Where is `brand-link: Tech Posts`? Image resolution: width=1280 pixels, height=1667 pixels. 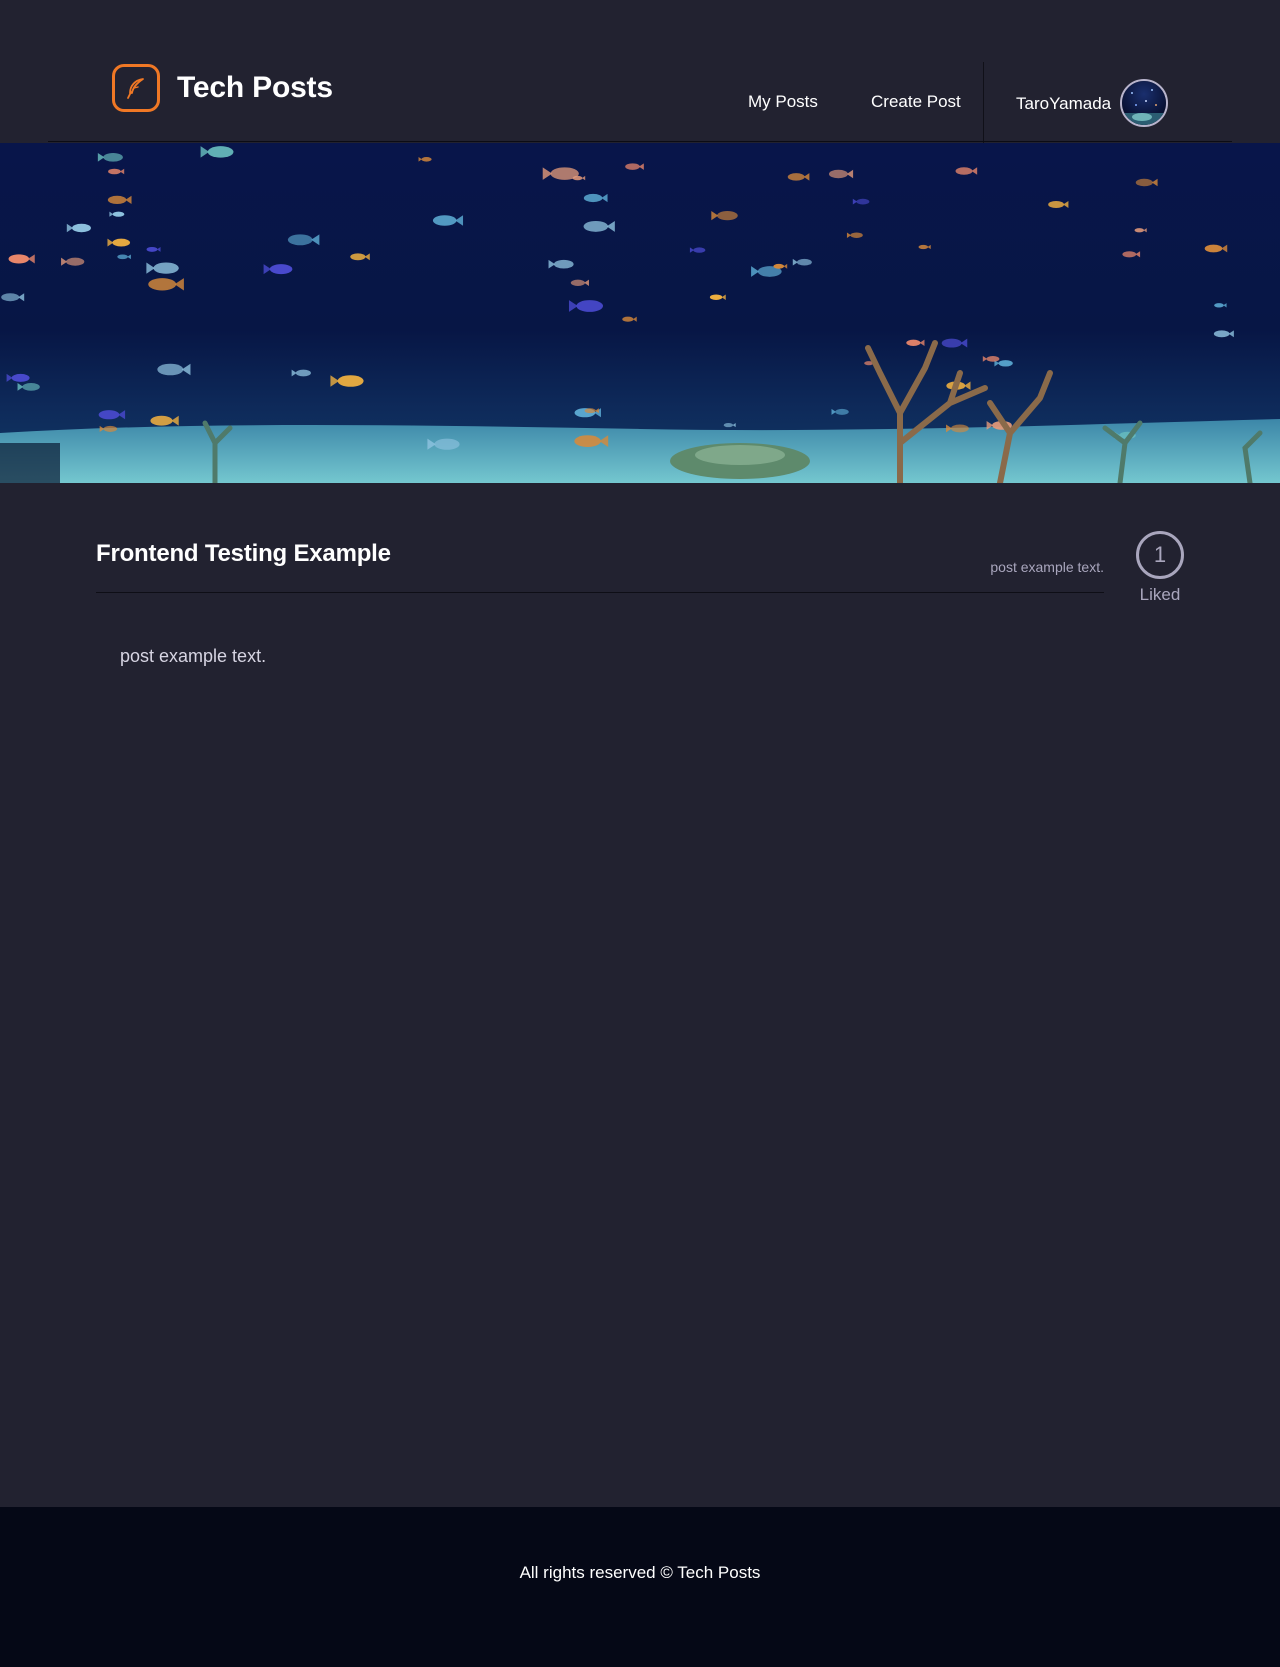 brand-link: Tech Posts is located at coordinates (222, 88).